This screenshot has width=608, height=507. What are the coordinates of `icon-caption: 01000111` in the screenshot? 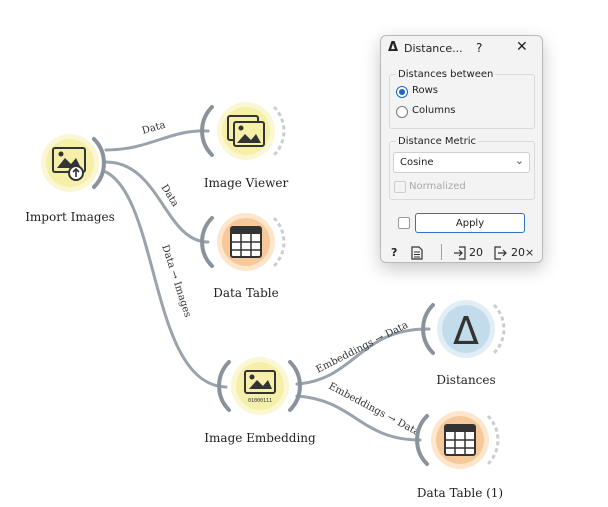 It's located at (260, 401).